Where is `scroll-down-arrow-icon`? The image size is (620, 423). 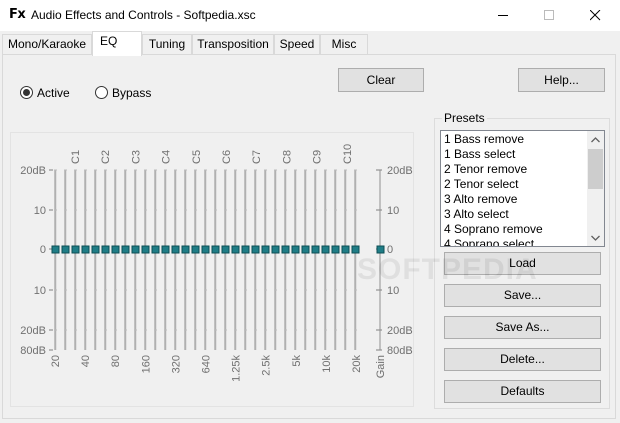 scroll-down-arrow-icon is located at coordinates (595, 238).